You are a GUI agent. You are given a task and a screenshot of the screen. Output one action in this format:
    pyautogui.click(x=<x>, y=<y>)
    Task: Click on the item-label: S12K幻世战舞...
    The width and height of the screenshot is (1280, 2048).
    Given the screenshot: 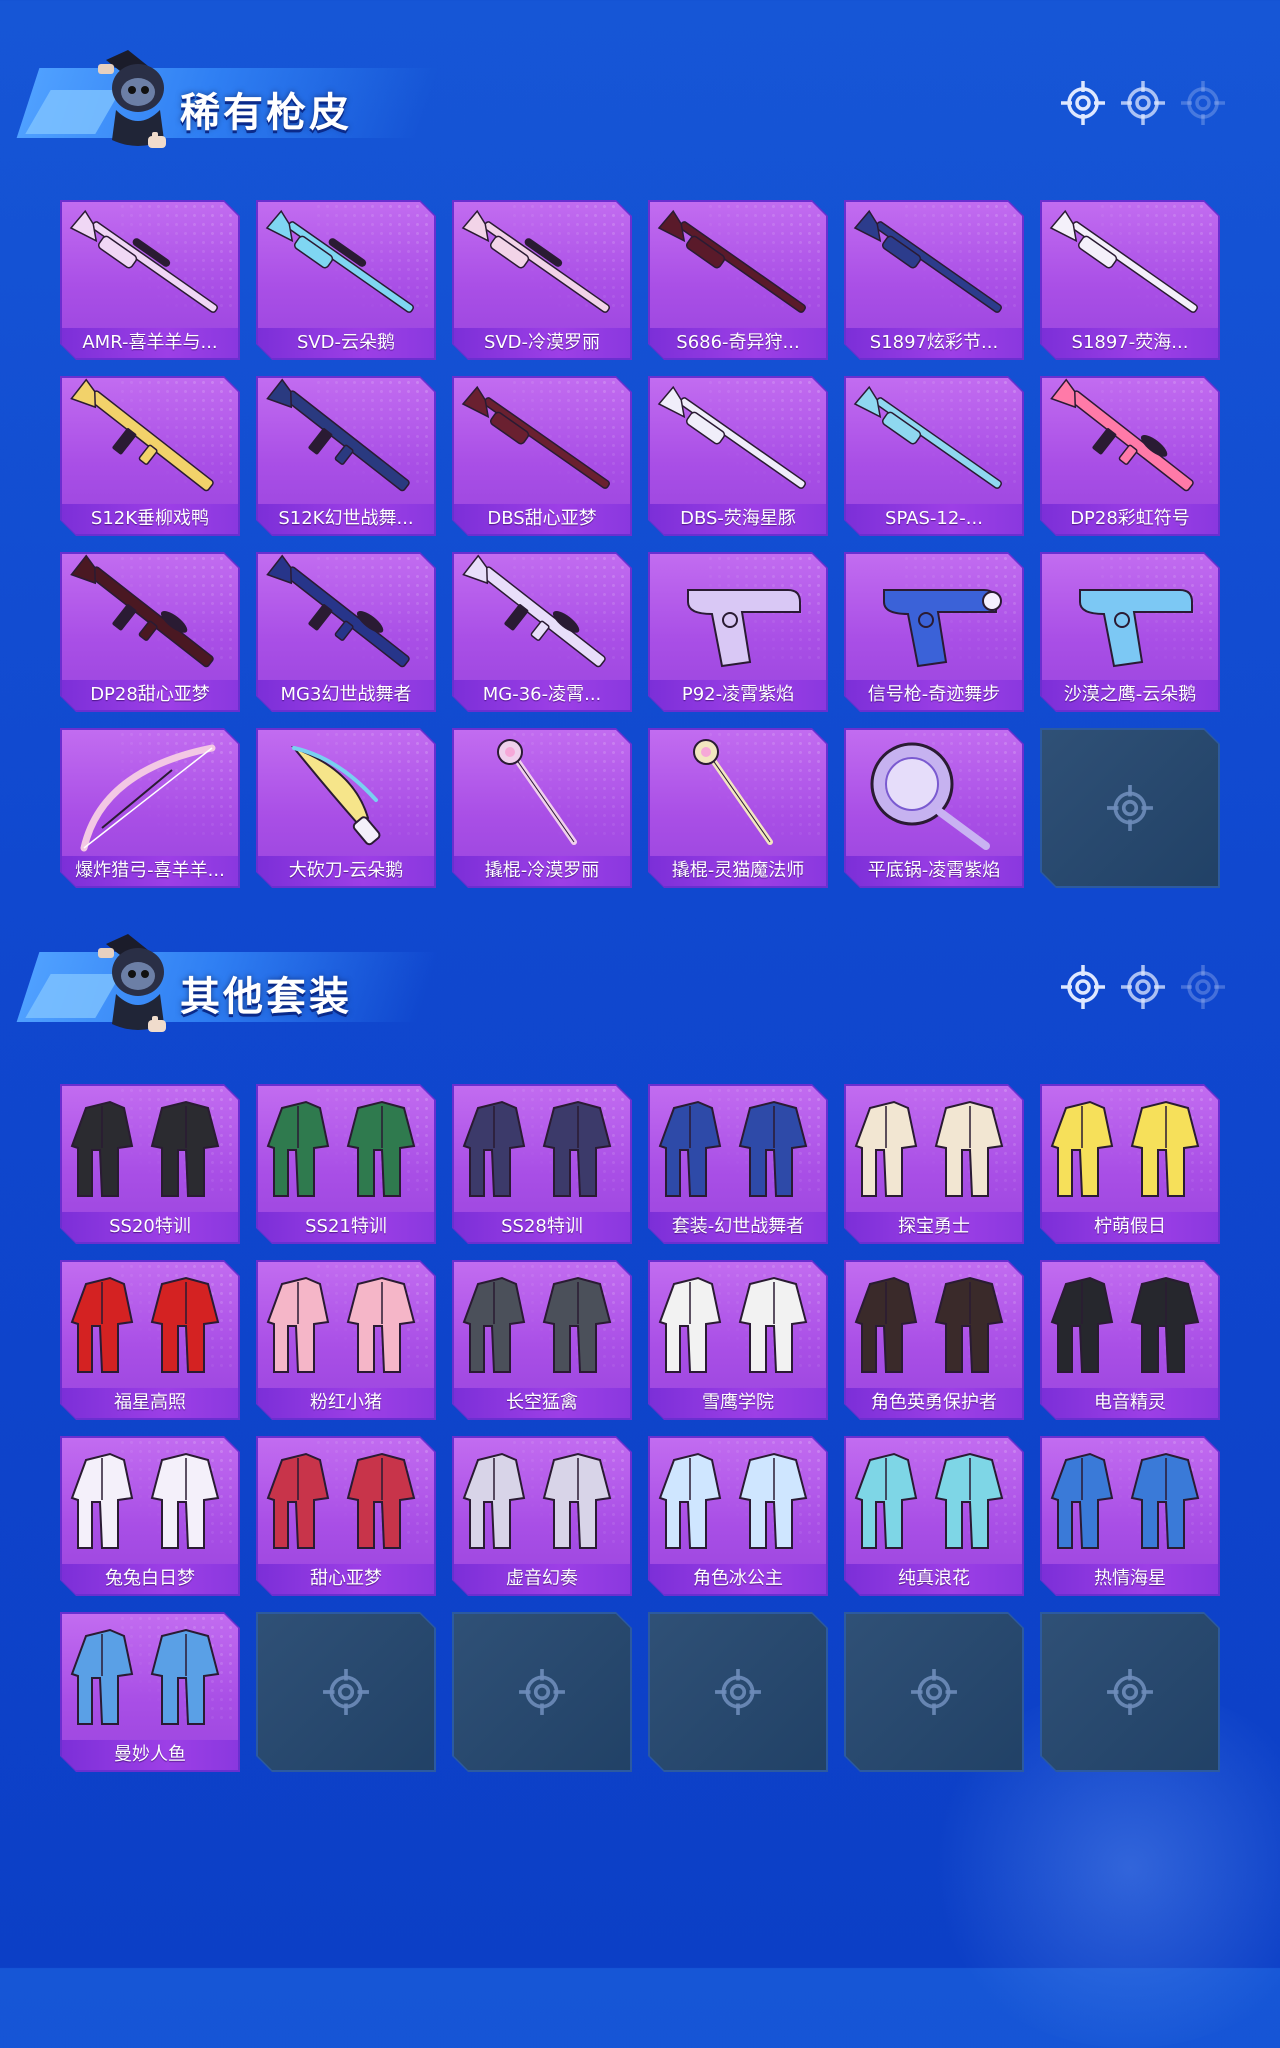 What is the action you would take?
    pyautogui.click(x=346, y=519)
    